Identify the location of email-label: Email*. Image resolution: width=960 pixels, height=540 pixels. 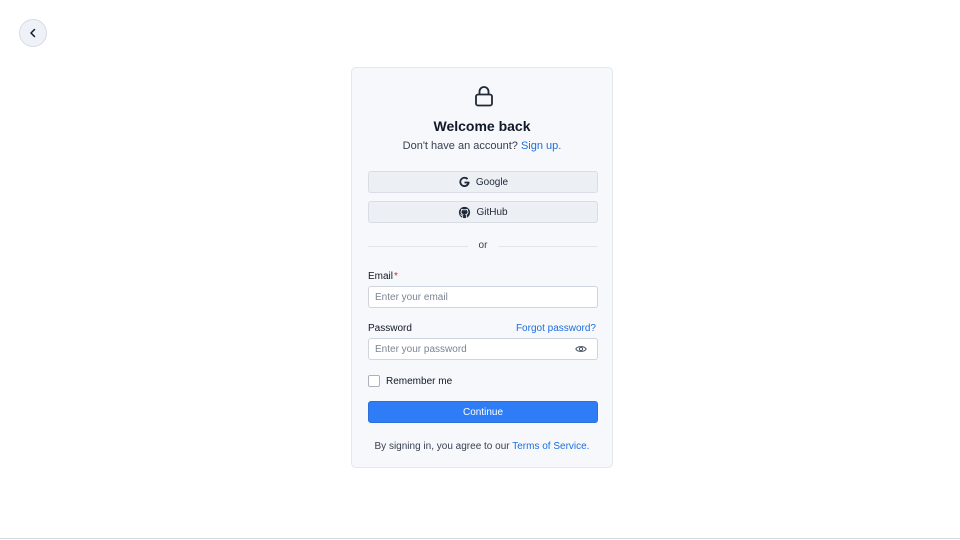
(383, 276).